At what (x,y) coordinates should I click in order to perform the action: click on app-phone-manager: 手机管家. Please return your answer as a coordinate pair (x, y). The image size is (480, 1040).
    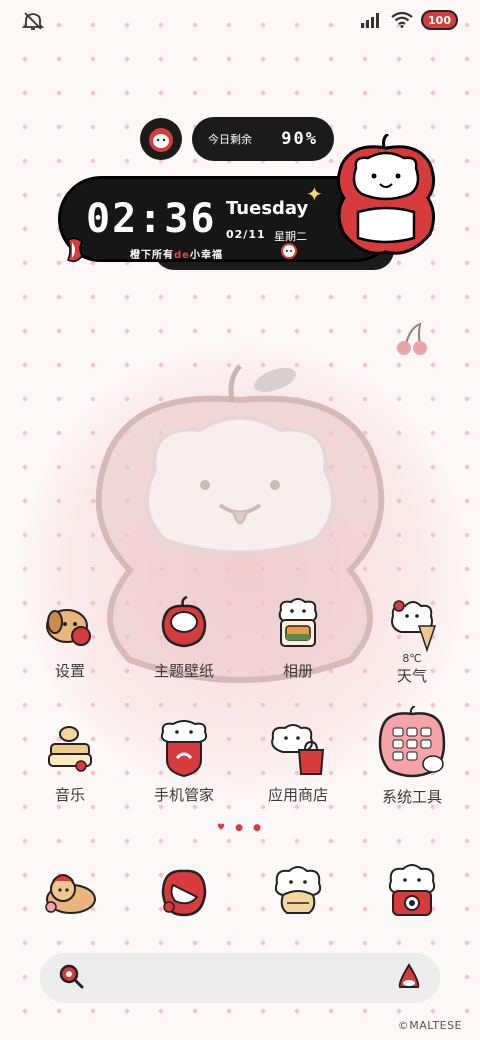
    Looking at the image, I should click on (184, 775).